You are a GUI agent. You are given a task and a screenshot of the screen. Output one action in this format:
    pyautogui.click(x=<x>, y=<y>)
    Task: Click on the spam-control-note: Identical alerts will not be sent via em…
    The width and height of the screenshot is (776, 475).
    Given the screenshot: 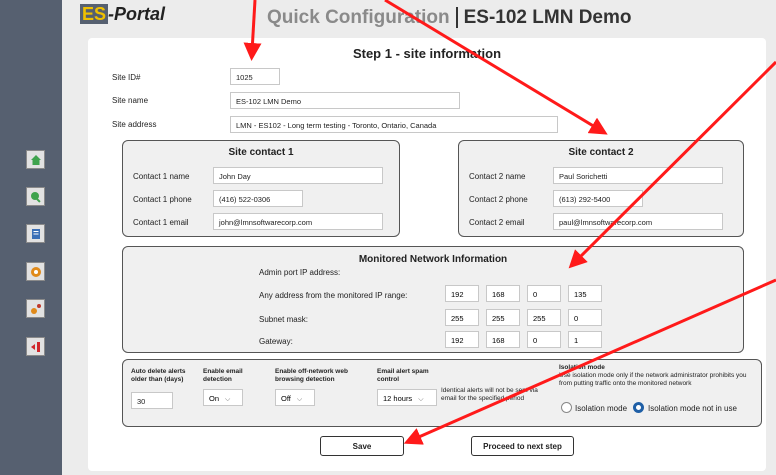 What is the action you would take?
    pyautogui.click(x=489, y=394)
    